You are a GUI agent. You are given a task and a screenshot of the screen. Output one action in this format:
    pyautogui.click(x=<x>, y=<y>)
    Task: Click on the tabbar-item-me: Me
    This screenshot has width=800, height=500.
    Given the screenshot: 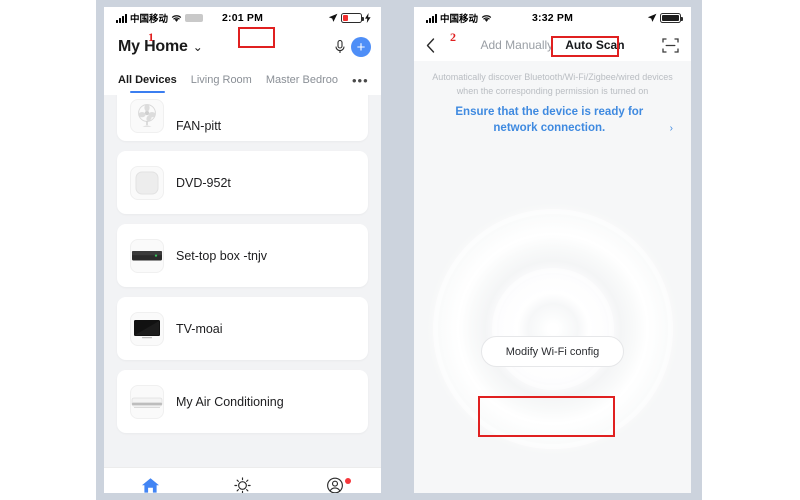 What is the action you would take?
    pyautogui.click(x=335, y=485)
    